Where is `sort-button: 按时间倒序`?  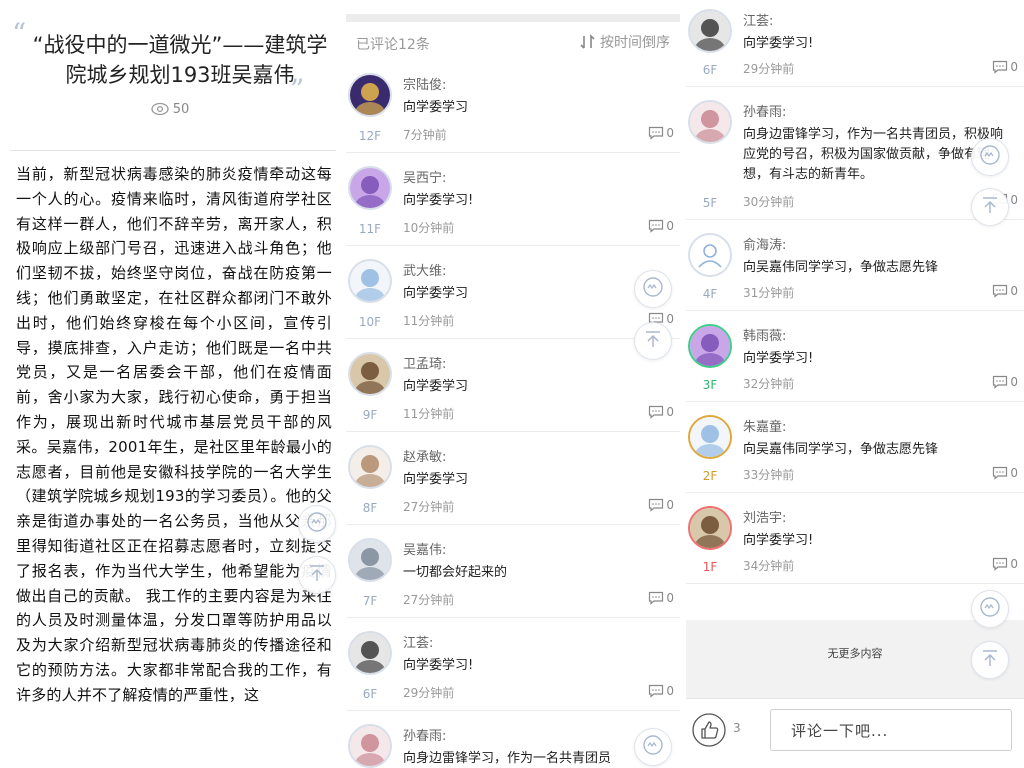 sort-button: 按时间倒序 is located at coordinates (624, 42).